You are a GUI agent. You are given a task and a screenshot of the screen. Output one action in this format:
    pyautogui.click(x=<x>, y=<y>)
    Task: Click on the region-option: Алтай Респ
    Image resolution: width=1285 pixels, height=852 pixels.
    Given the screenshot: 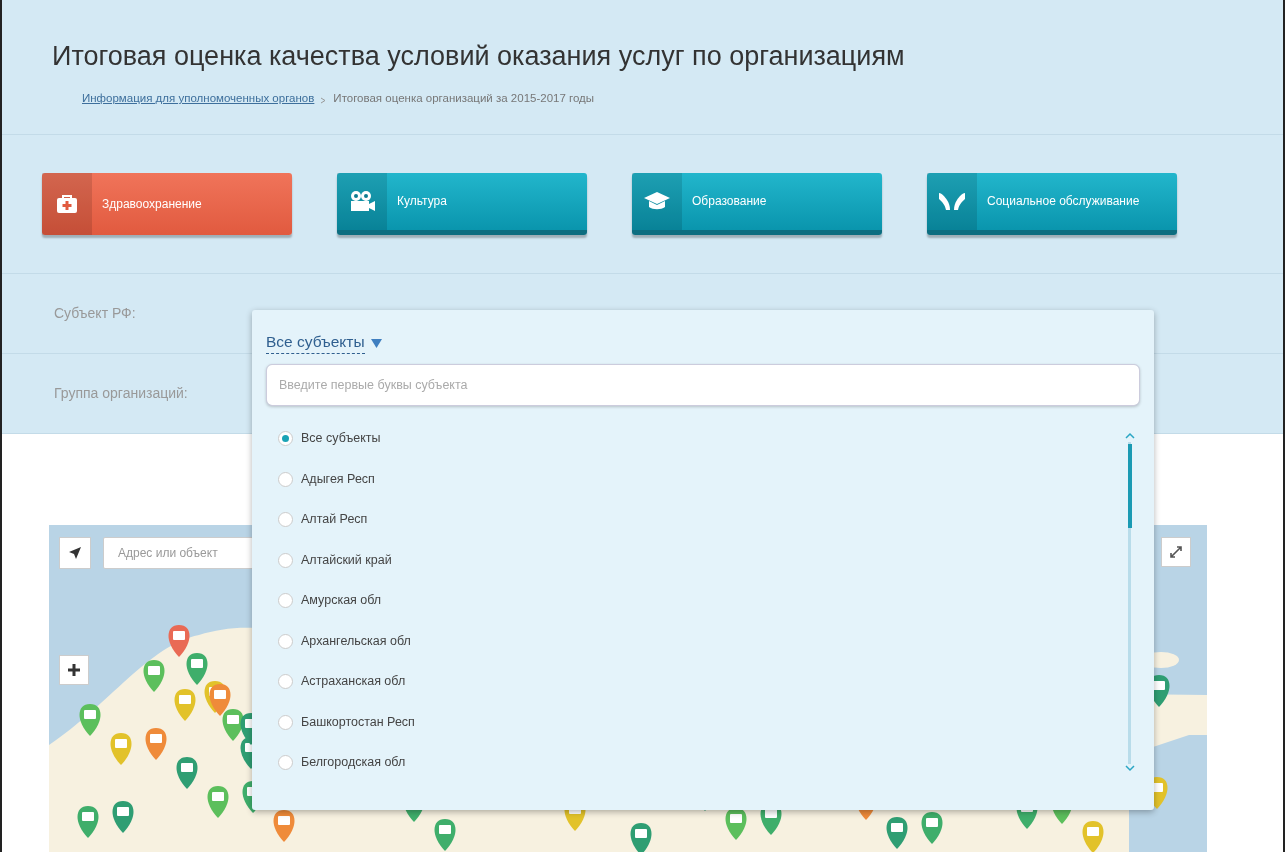 What is the action you would take?
    pyautogui.click(x=696, y=519)
    